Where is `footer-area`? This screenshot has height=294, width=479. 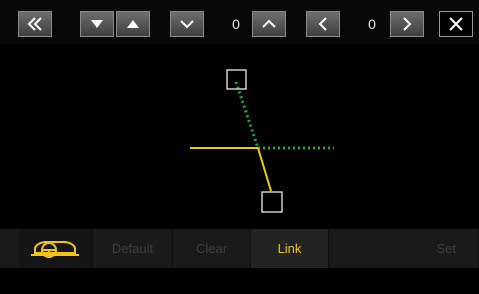
footer-area is located at coordinates (239, 281).